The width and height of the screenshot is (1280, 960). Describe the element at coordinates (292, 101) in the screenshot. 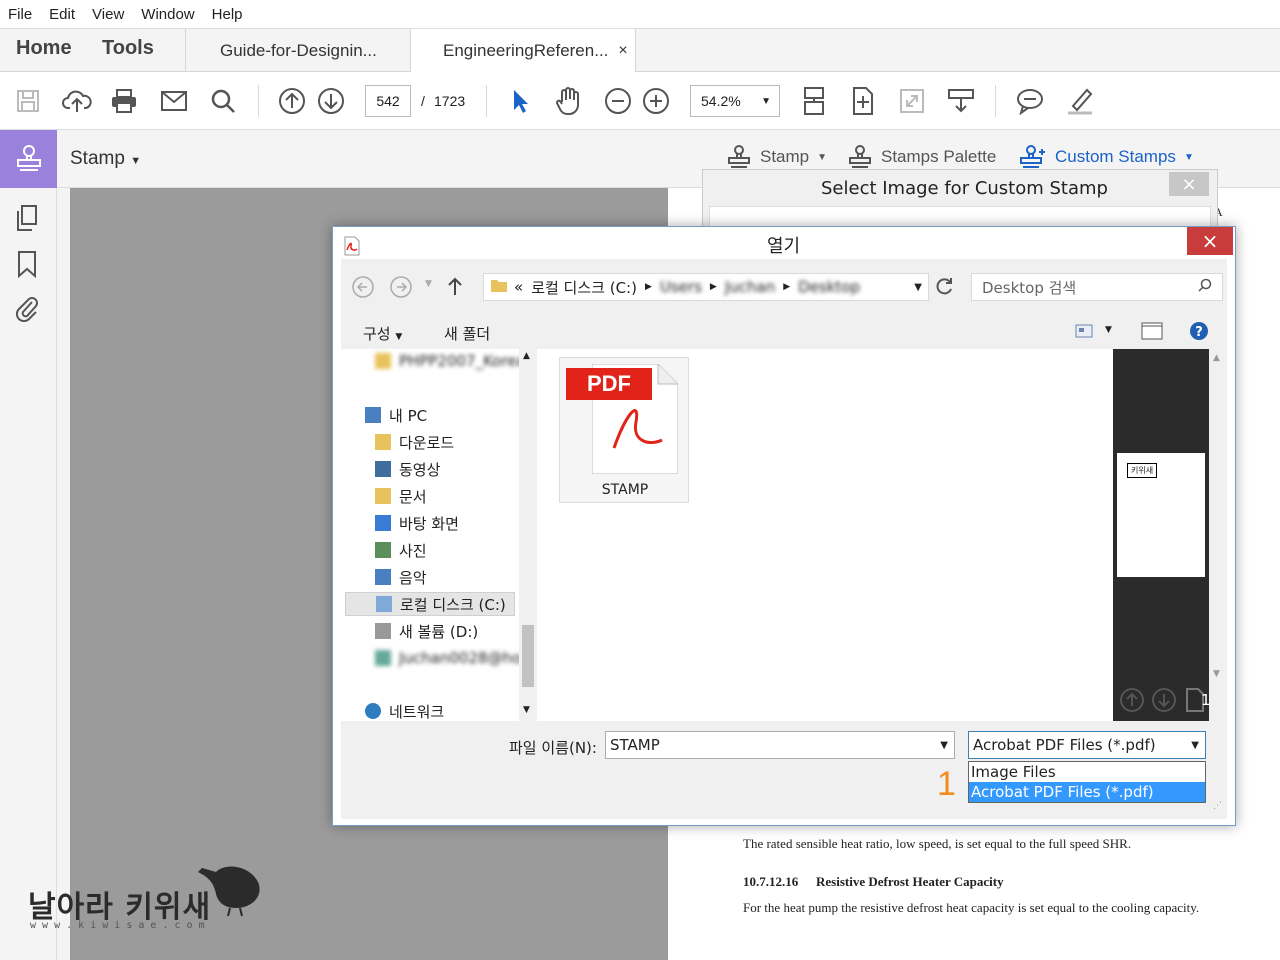

I see `previous-page-icon` at that location.